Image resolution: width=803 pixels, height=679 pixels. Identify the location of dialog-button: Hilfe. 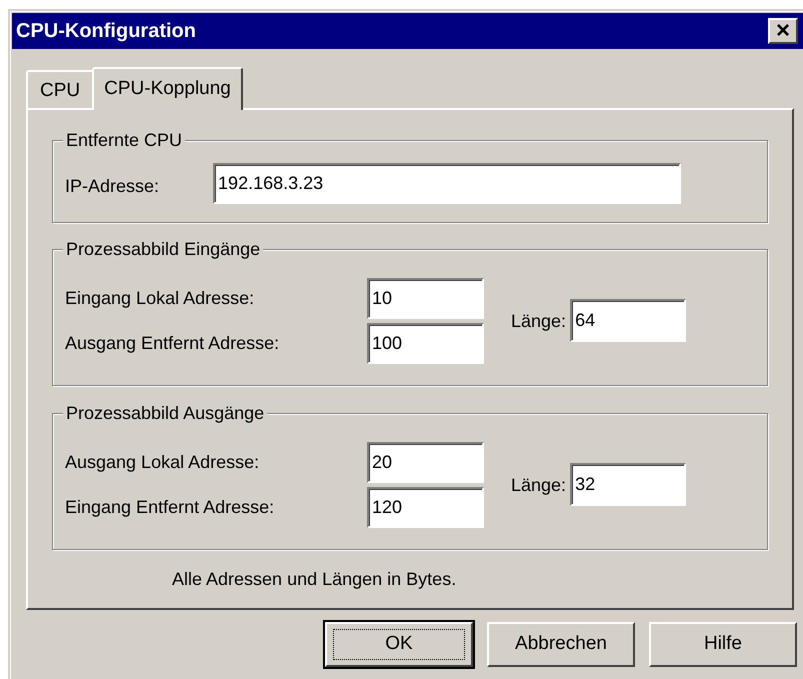
(723, 644).